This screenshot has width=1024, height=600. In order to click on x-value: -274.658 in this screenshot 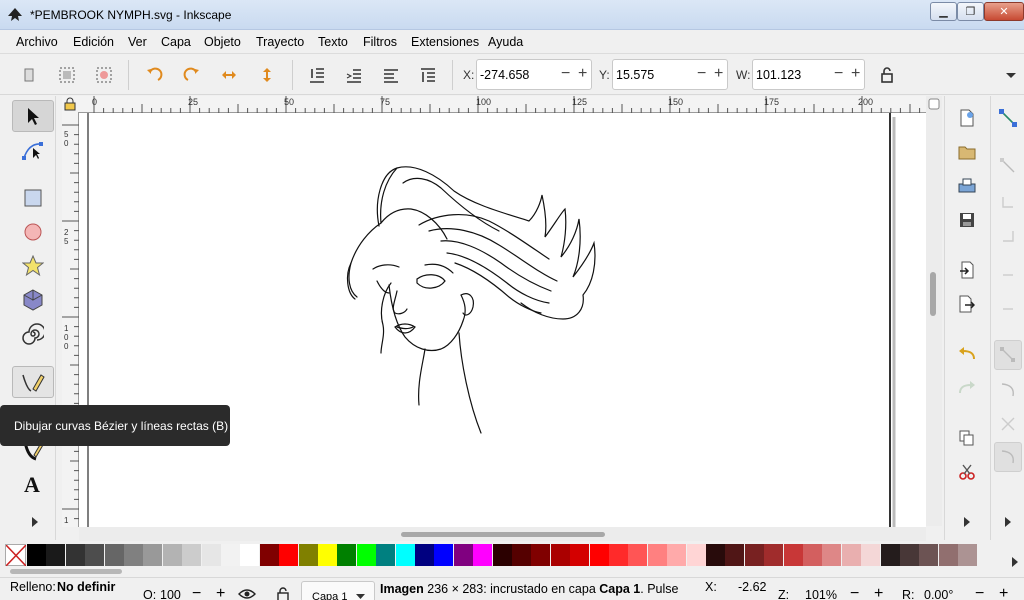, I will do `click(504, 75)`.